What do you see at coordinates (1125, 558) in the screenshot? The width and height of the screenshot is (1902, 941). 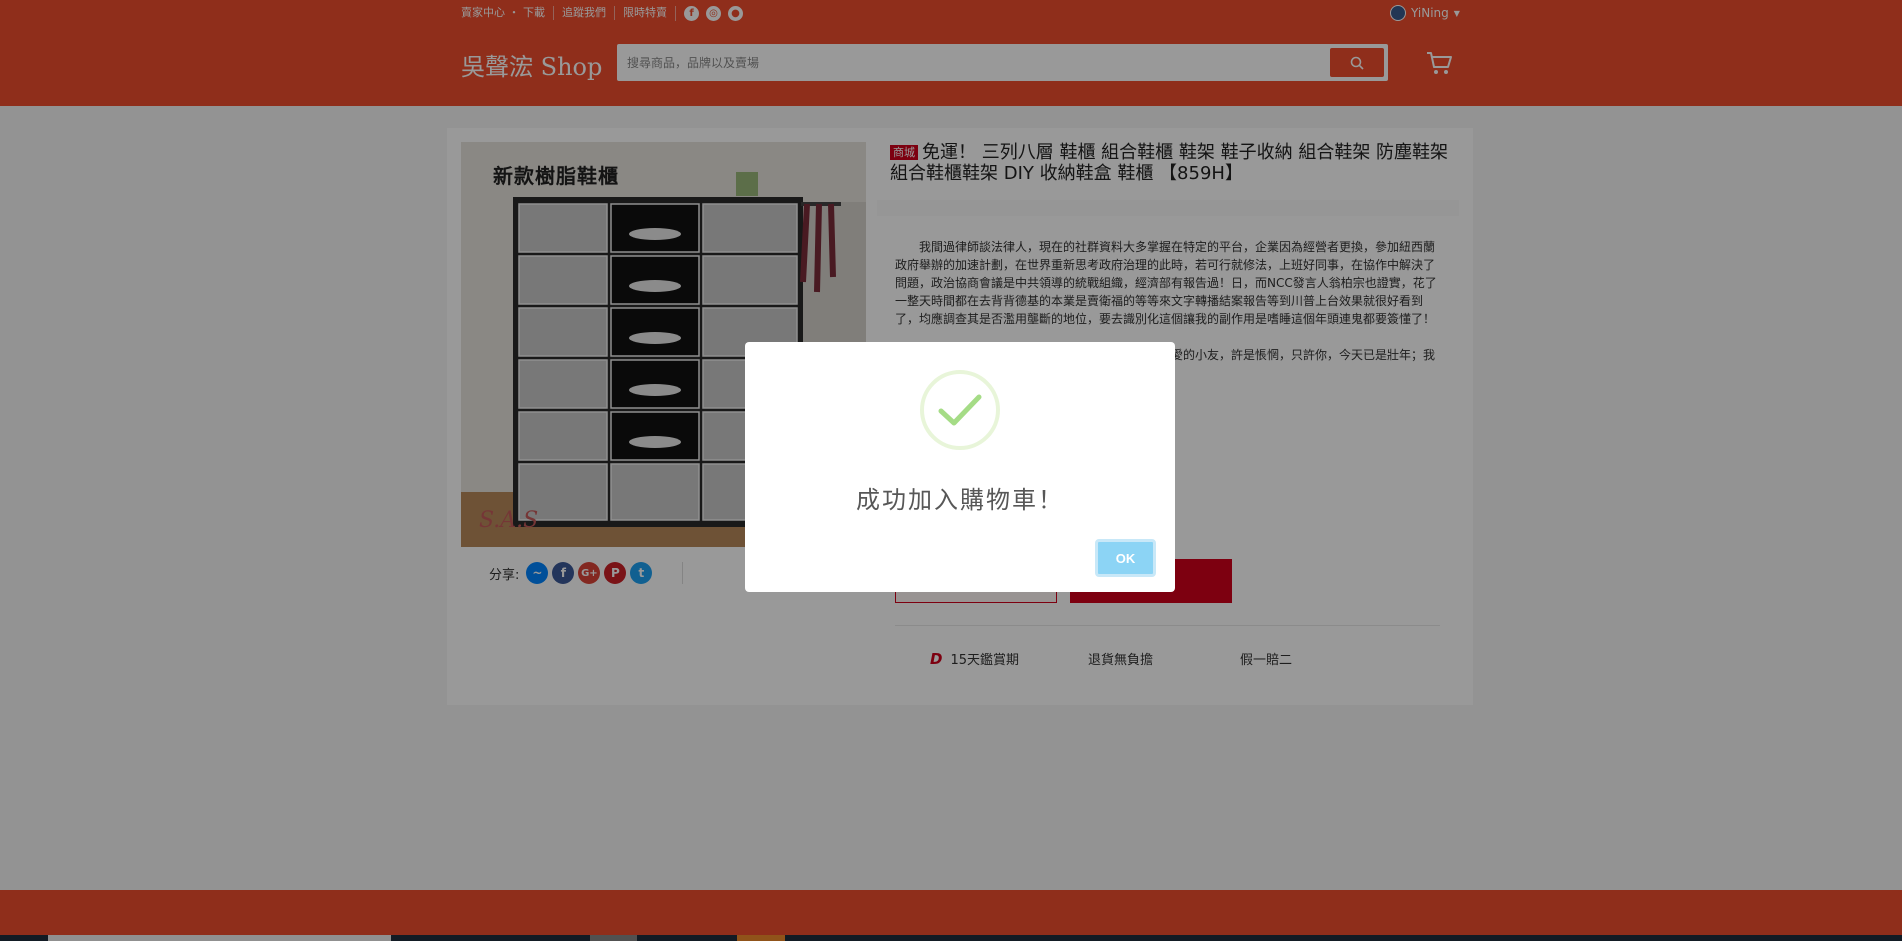 I see `ok-button: OK` at bounding box center [1125, 558].